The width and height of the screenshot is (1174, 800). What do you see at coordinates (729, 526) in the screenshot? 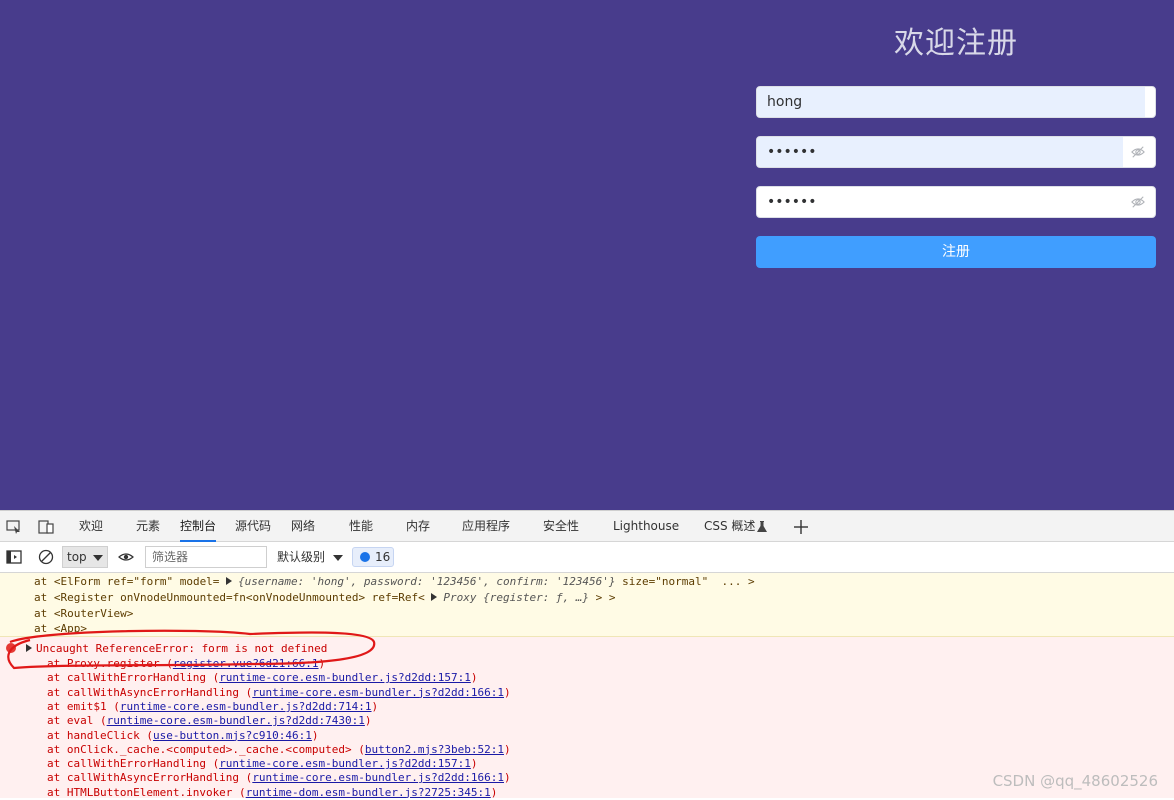
I see `tab-css-overview: CSS 概述` at bounding box center [729, 526].